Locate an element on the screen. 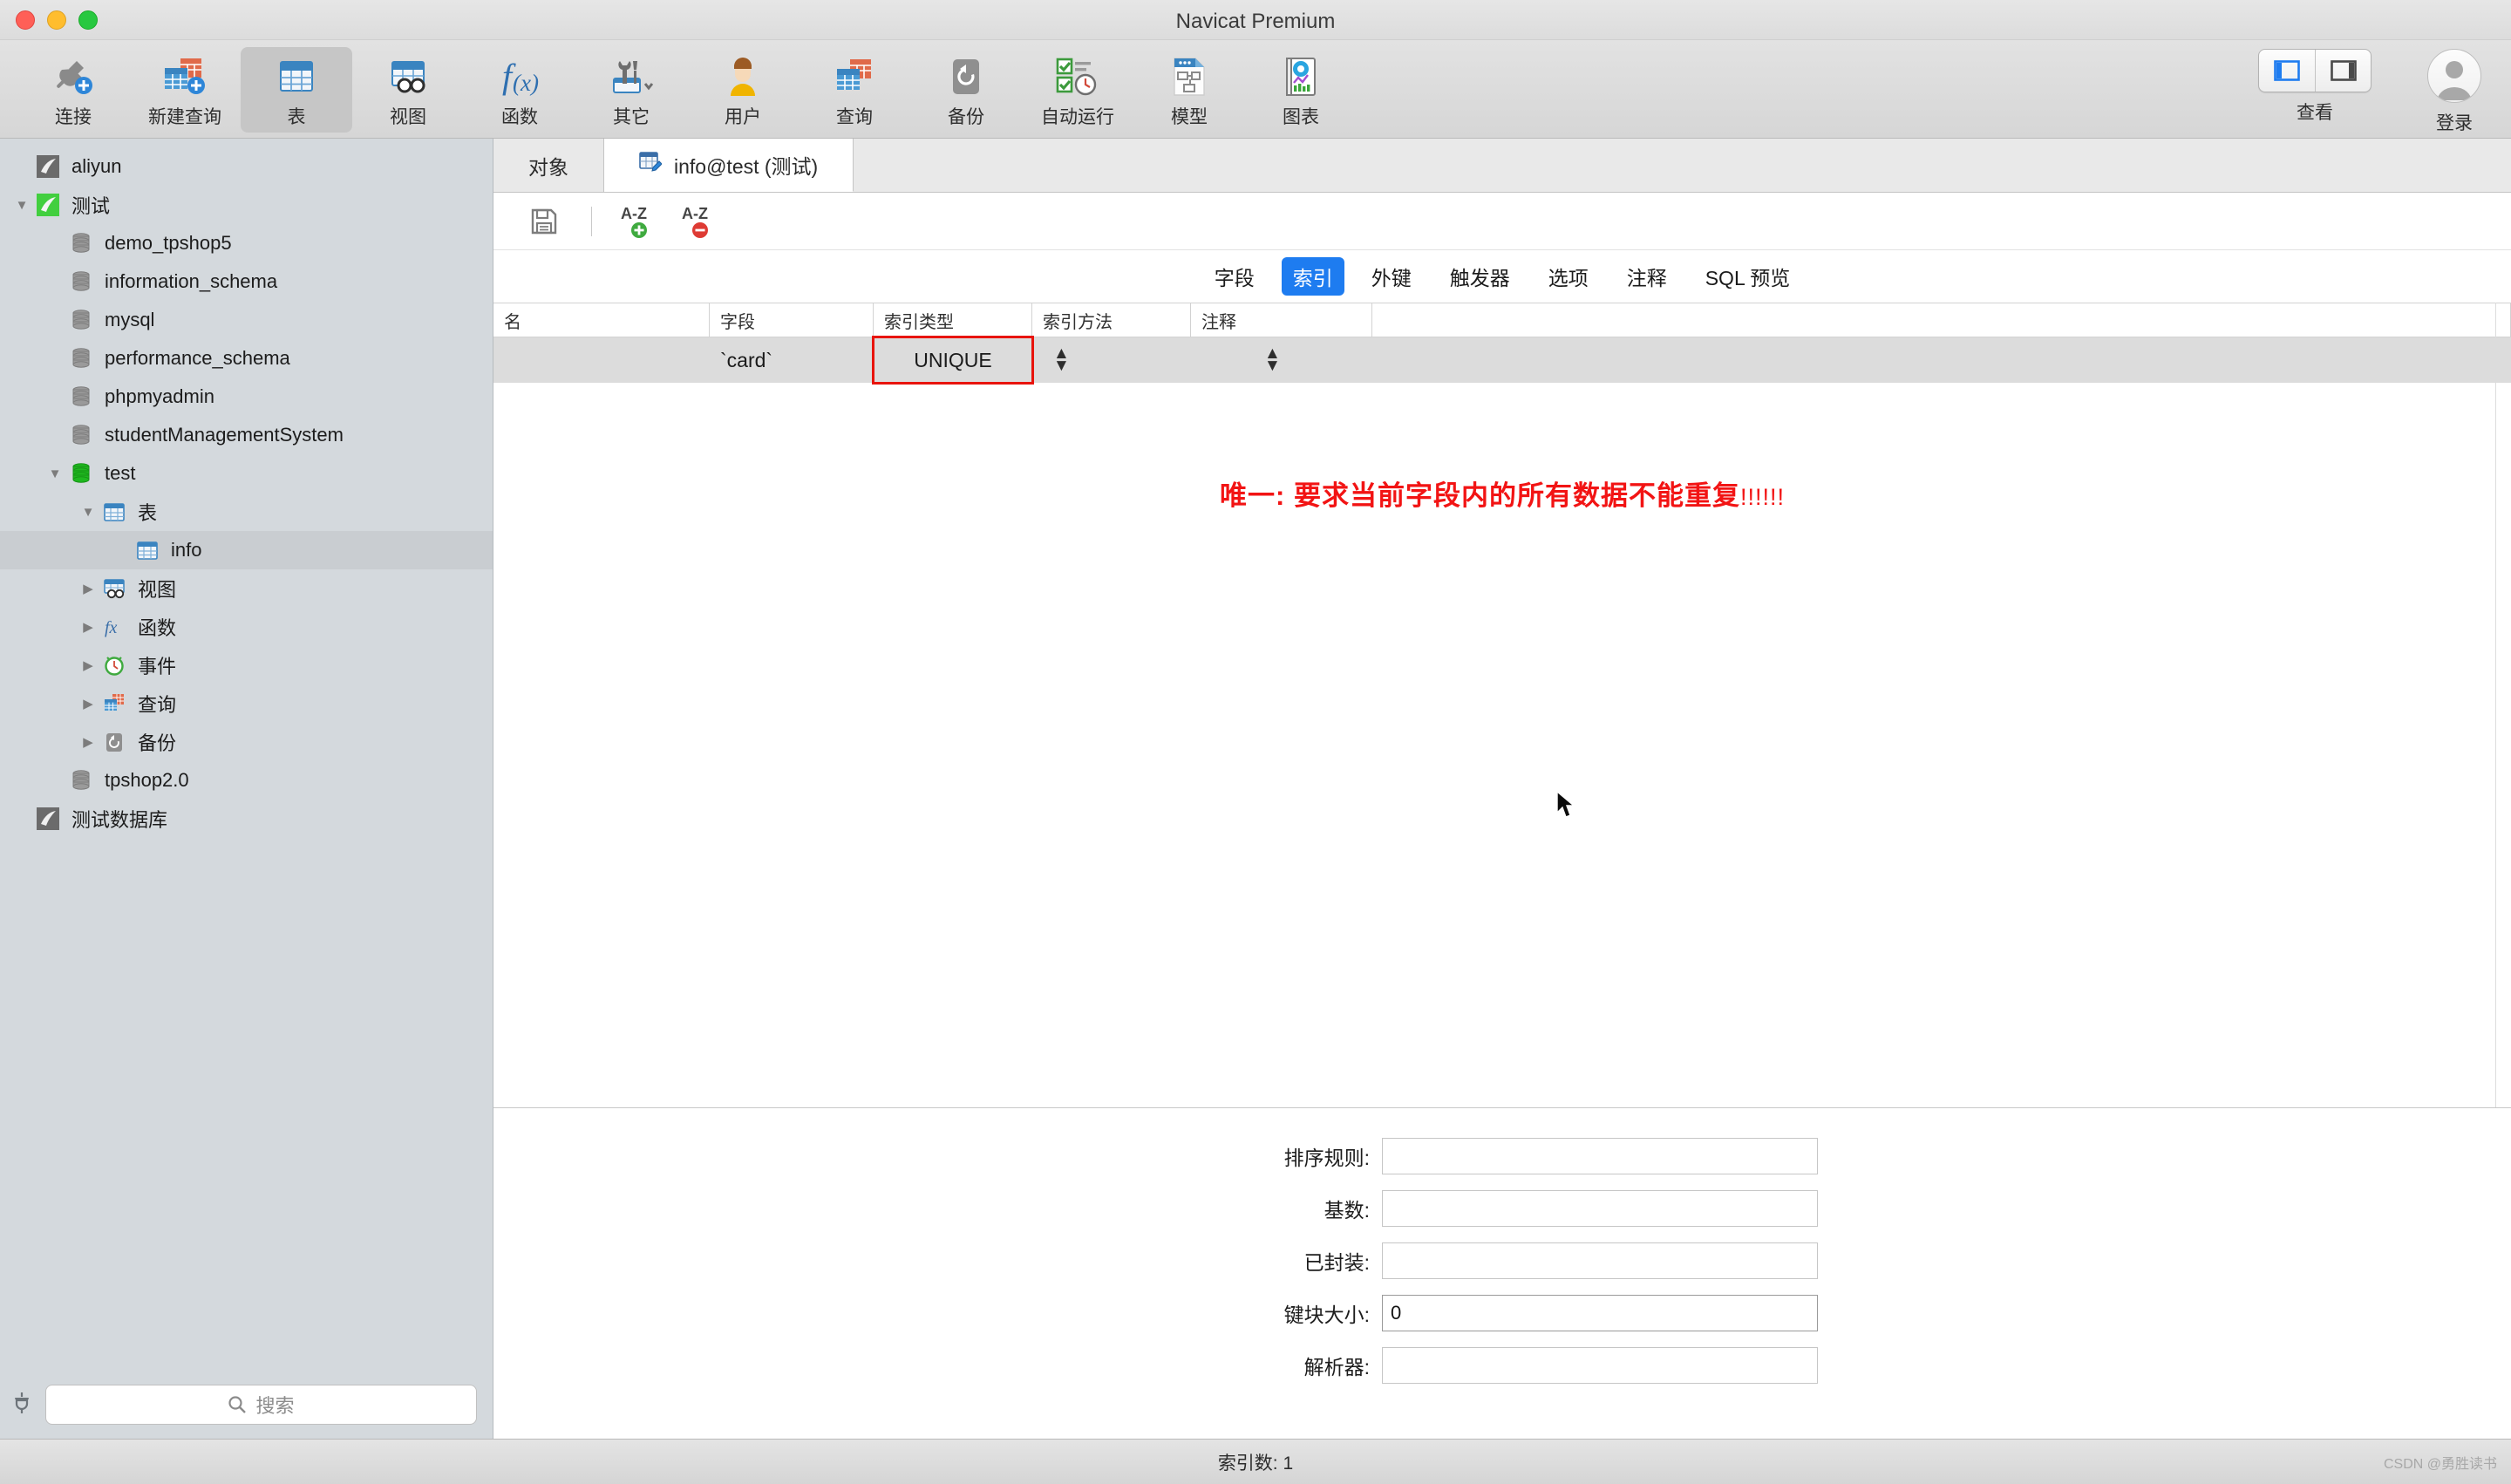 The width and height of the screenshot is (2511, 1484). tree-item-label: 视图 is located at coordinates (157, 590).